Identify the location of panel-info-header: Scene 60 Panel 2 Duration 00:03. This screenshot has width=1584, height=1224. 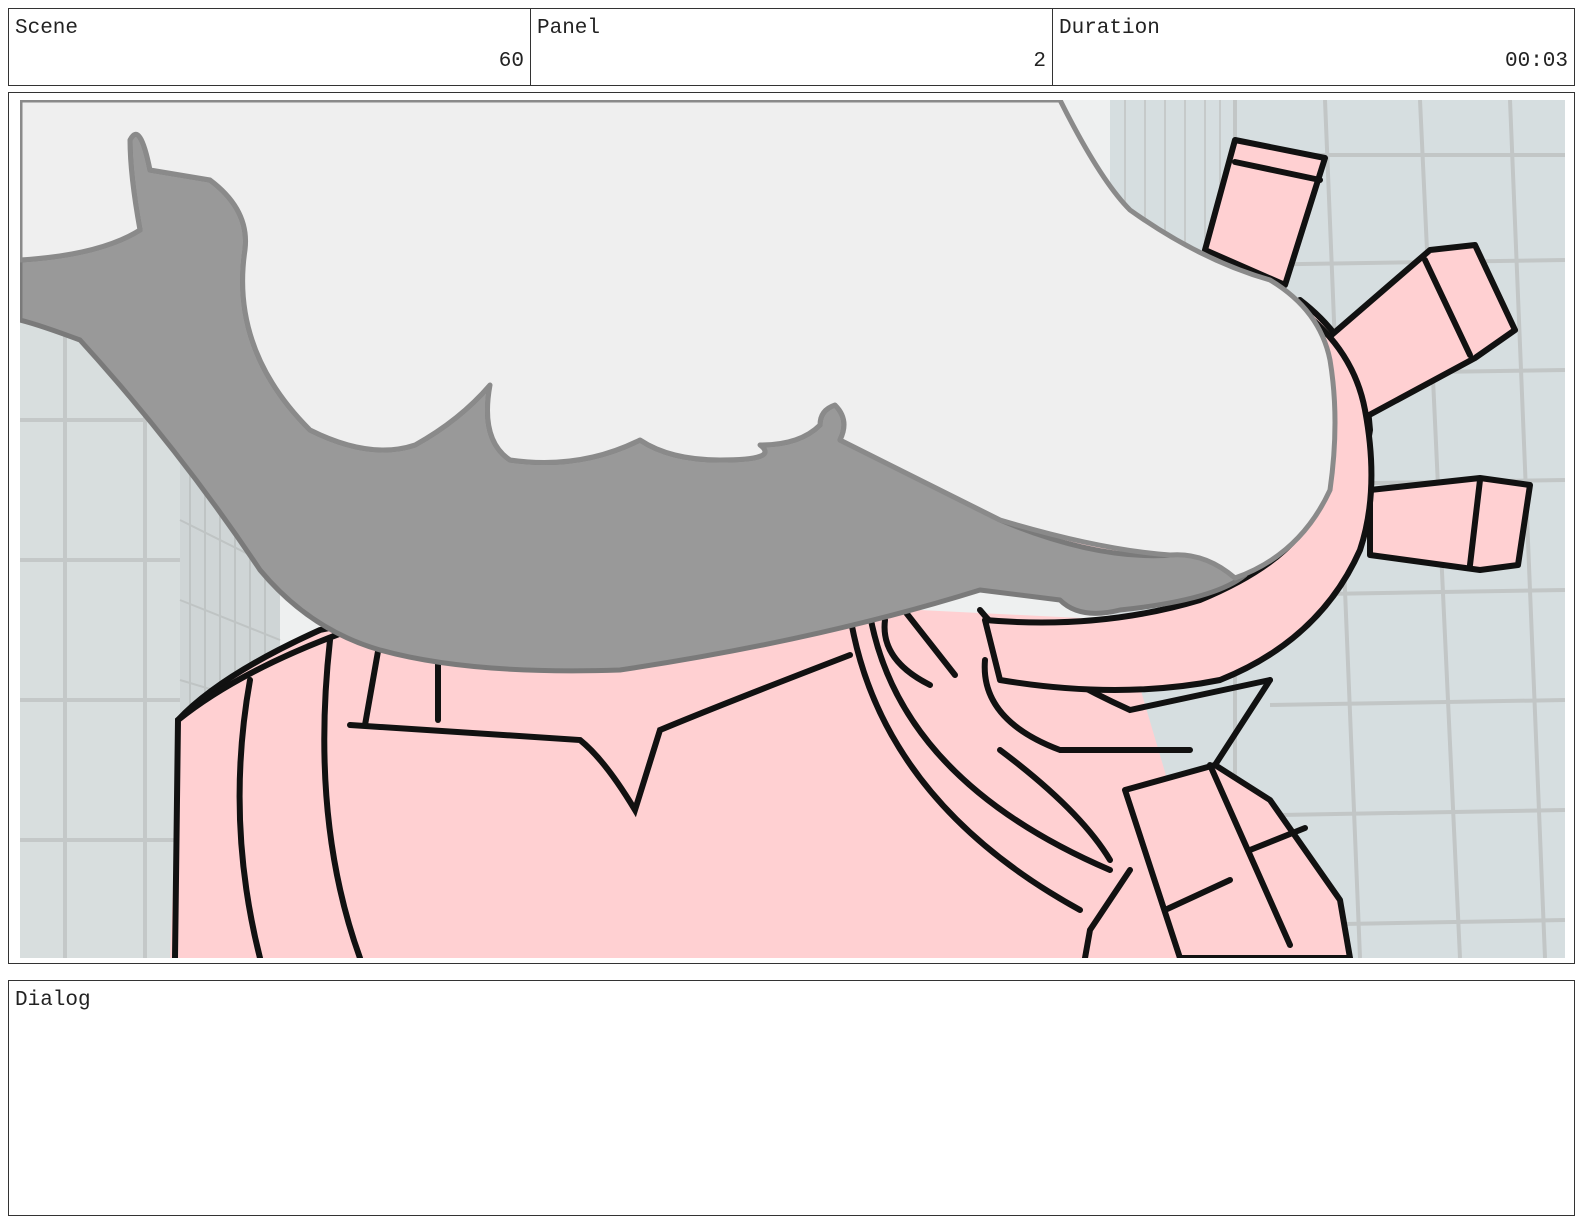
(791, 47).